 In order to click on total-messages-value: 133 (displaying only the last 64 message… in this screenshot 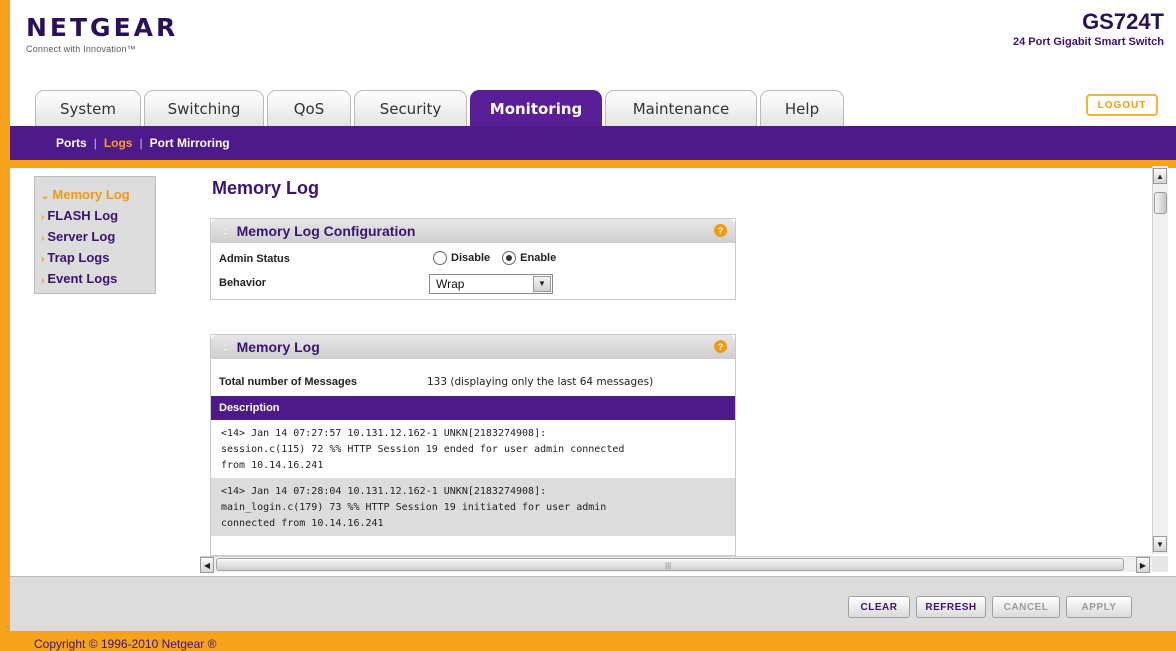, I will do `click(540, 382)`.